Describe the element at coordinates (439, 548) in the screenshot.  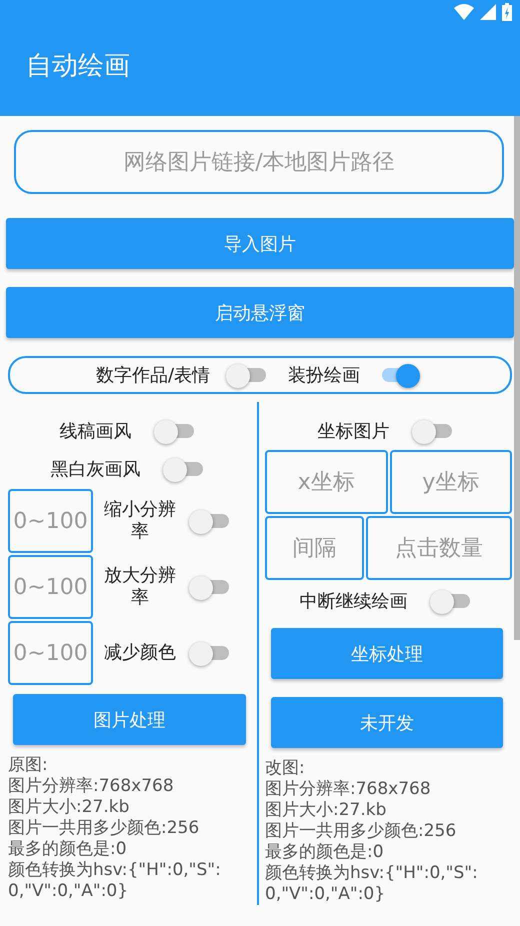
I see `input-field: 点击数量` at that location.